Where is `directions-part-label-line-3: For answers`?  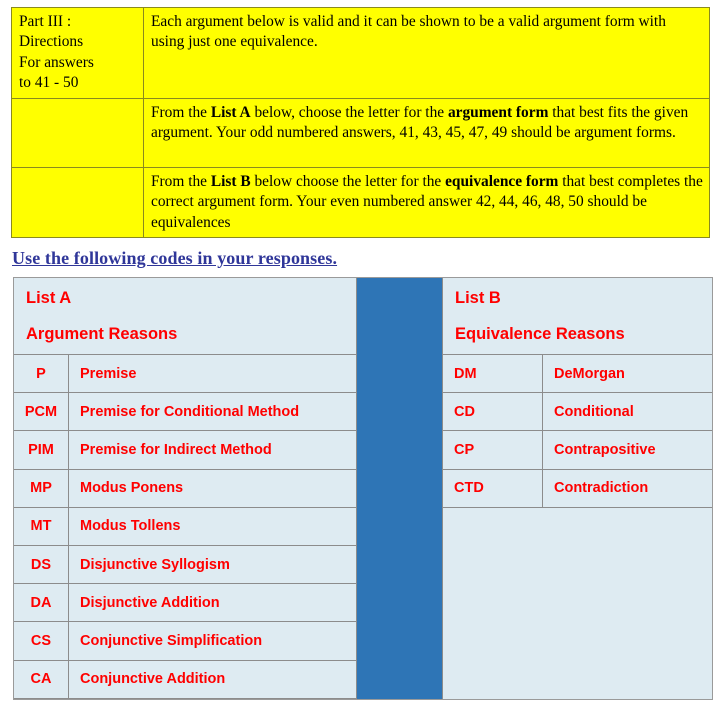
directions-part-label-line-3: For answers is located at coordinates (56, 62).